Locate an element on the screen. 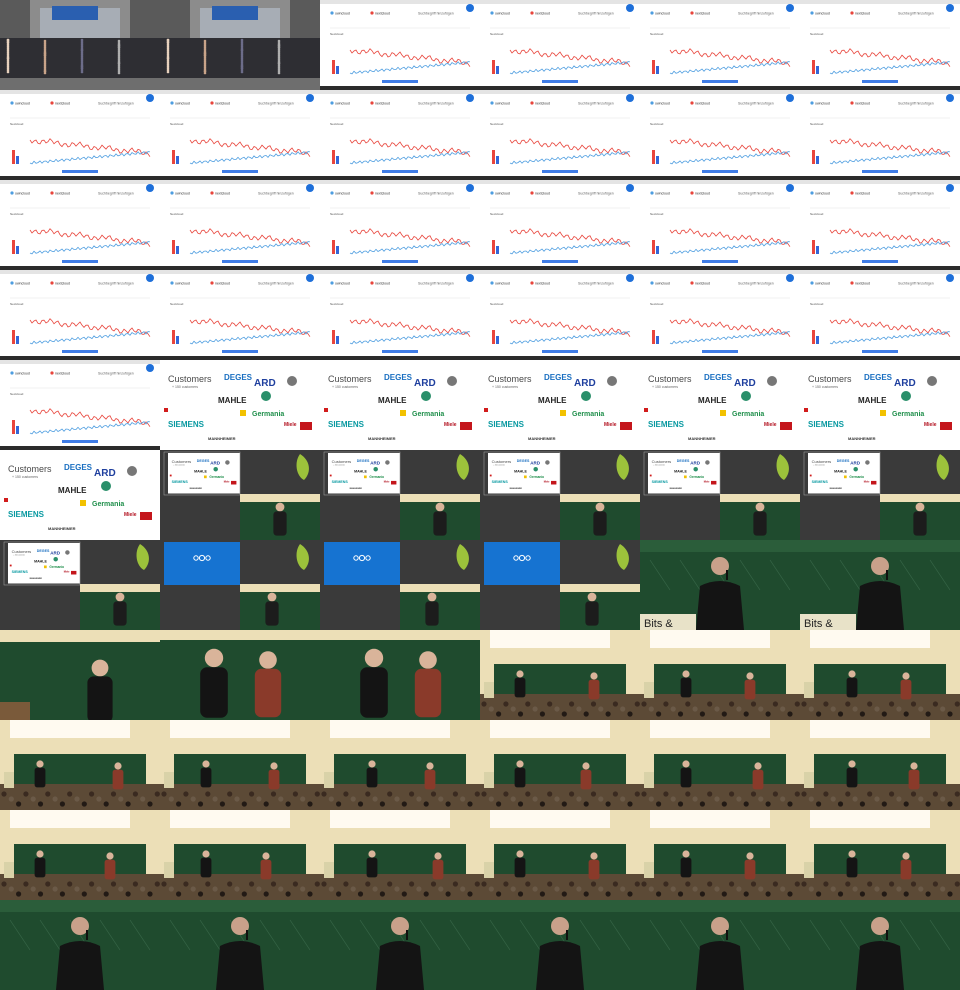 The height and width of the screenshot is (990, 960). logo-siemens: SIEMENS is located at coordinates (186, 424).